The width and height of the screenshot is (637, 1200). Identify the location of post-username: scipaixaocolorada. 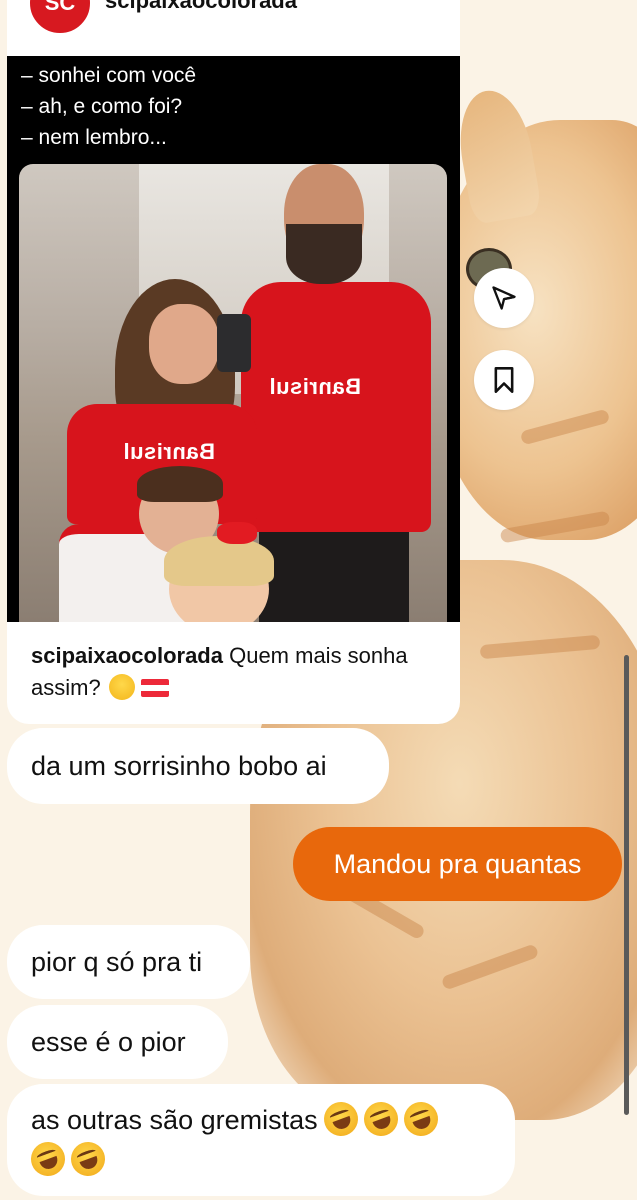
(201, 7).